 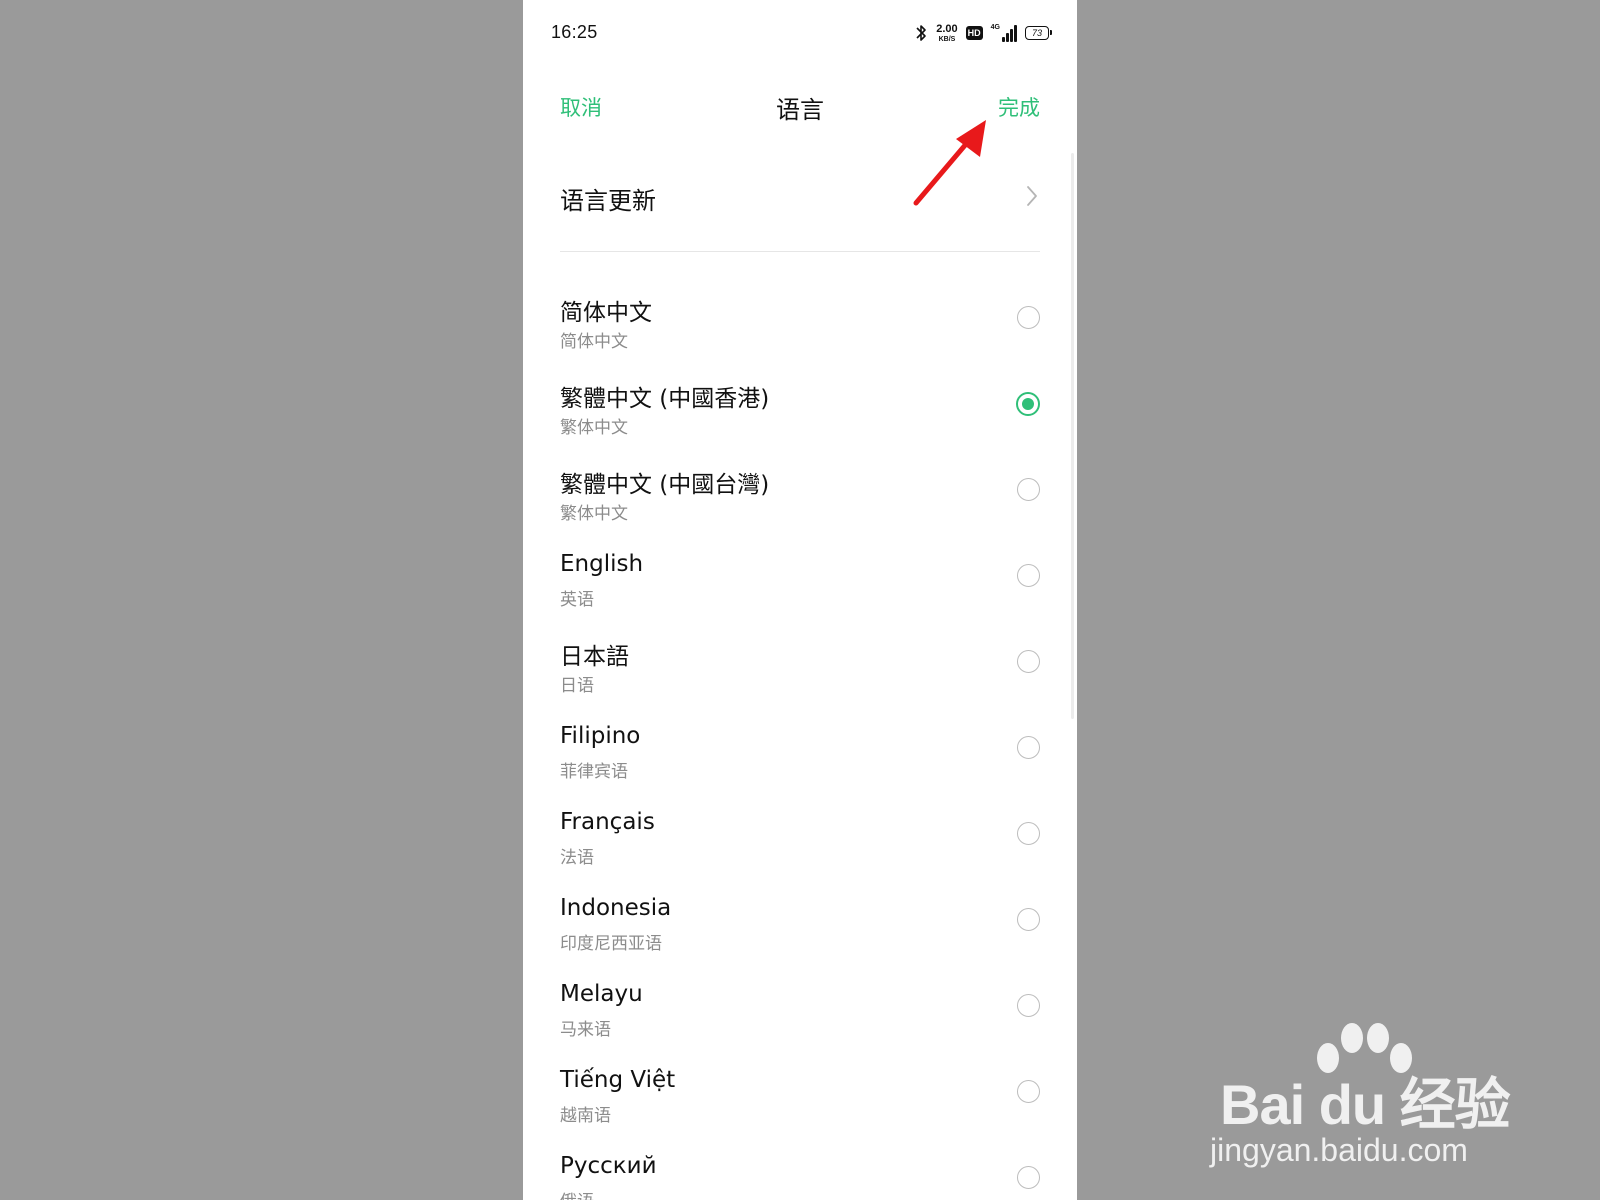 What do you see at coordinates (995, 27) in the screenshot?
I see `network-type: 4G` at bounding box center [995, 27].